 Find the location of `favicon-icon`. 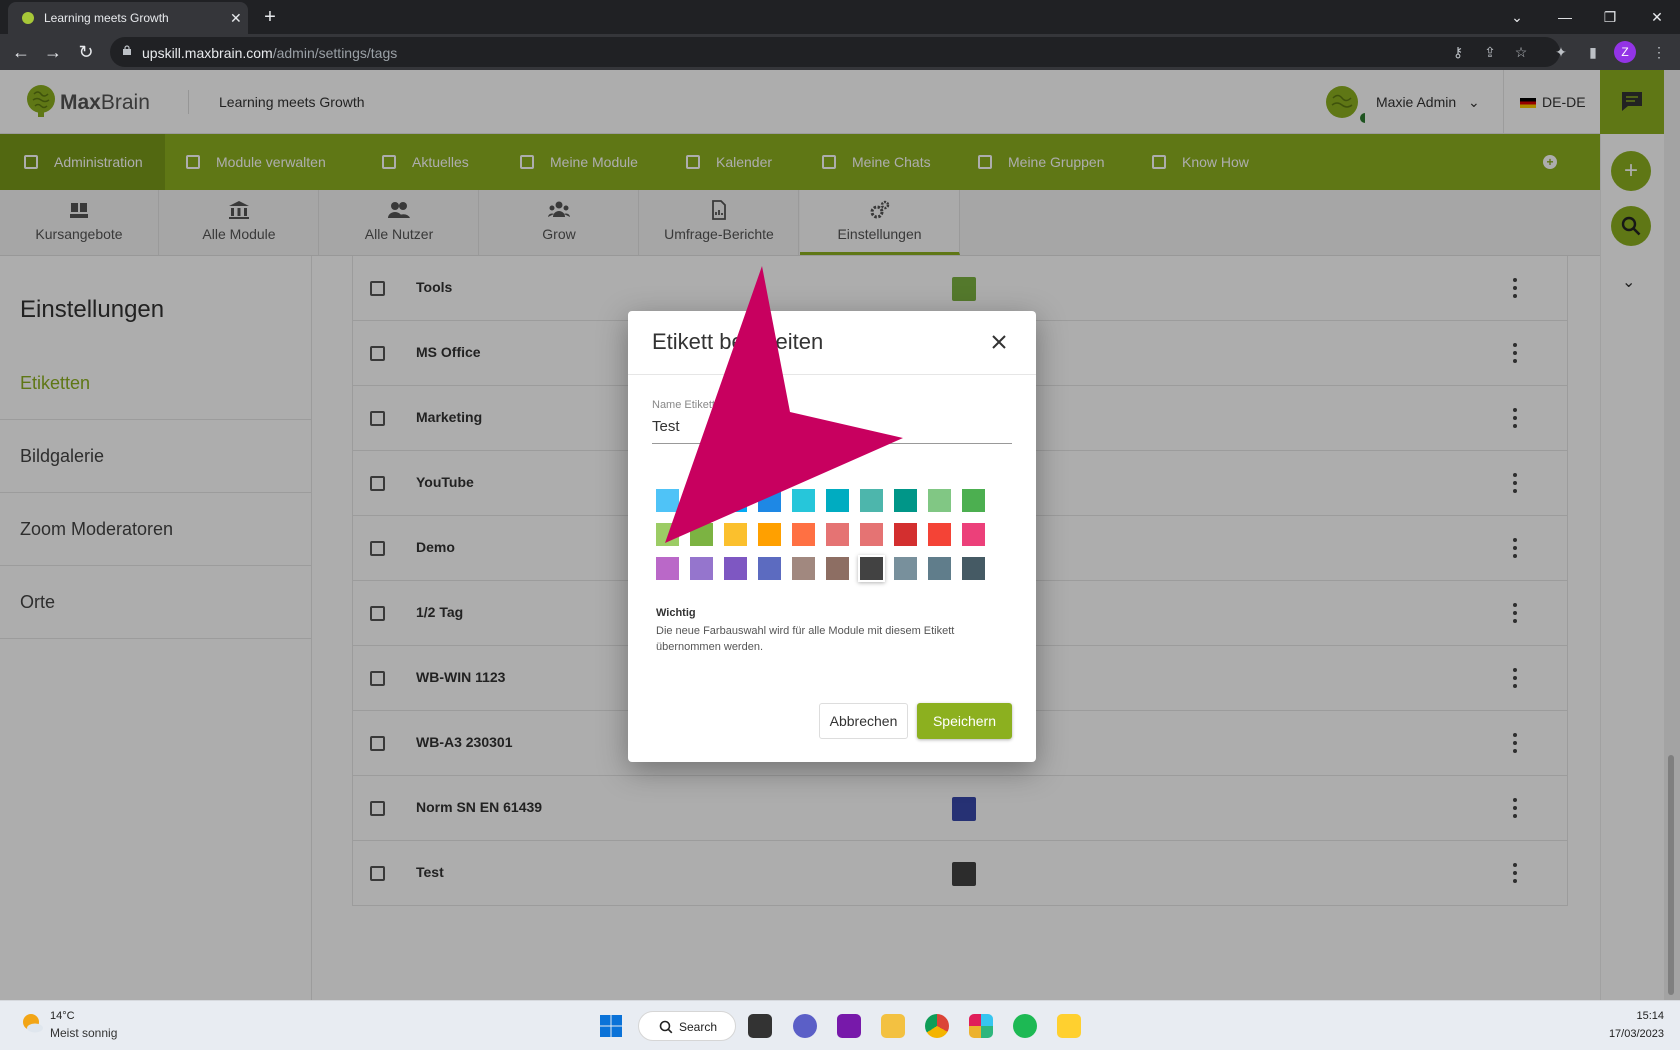

favicon-icon is located at coordinates (28, 18).